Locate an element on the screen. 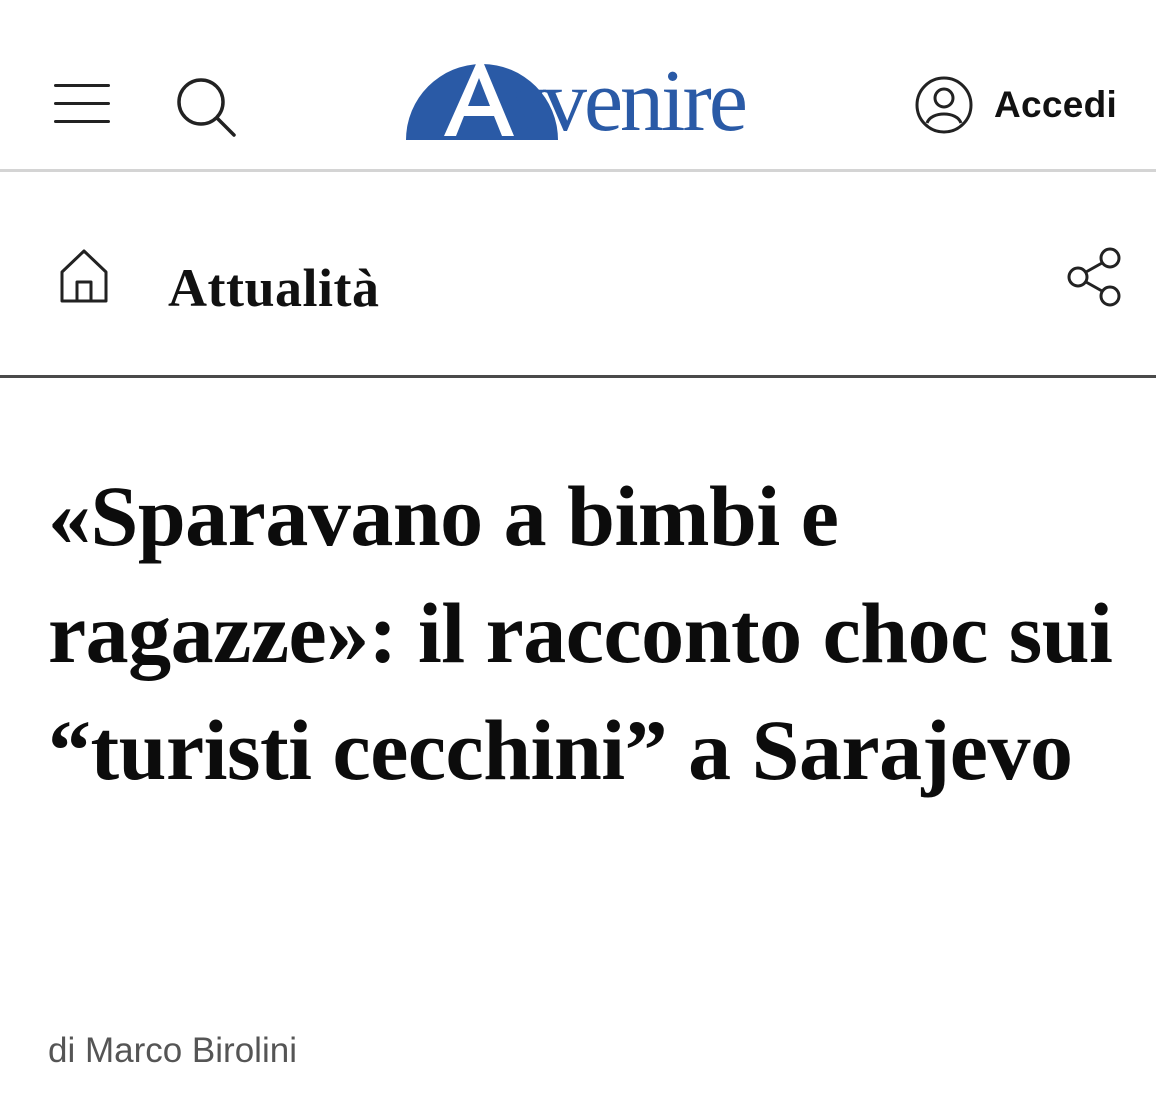 This screenshot has height=1112, width=1156. section-title: Attualità is located at coordinates (273, 288).